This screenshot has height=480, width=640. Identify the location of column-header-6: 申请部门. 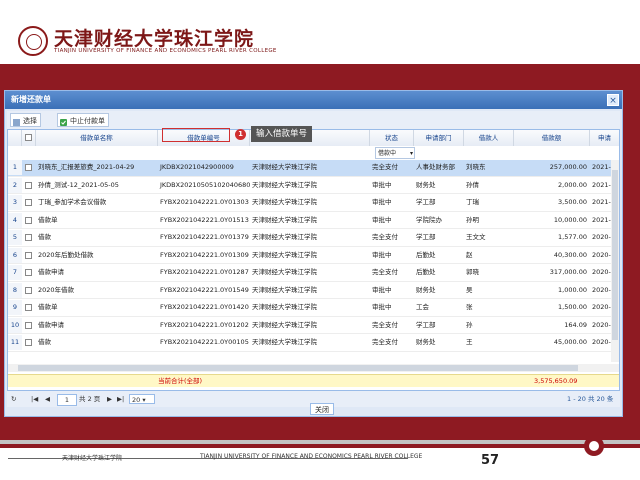
(439, 138).